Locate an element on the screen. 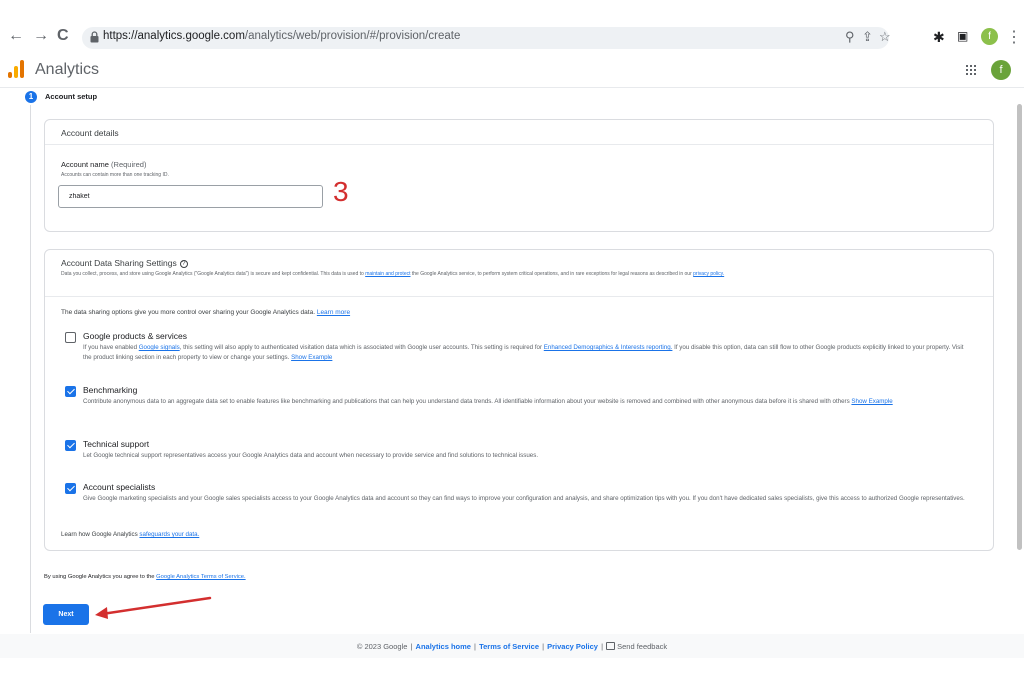 The width and height of the screenshot is (1024, 683). sharing-title-text: Account Data Sharing Settings is located at coordinates (119, 263).